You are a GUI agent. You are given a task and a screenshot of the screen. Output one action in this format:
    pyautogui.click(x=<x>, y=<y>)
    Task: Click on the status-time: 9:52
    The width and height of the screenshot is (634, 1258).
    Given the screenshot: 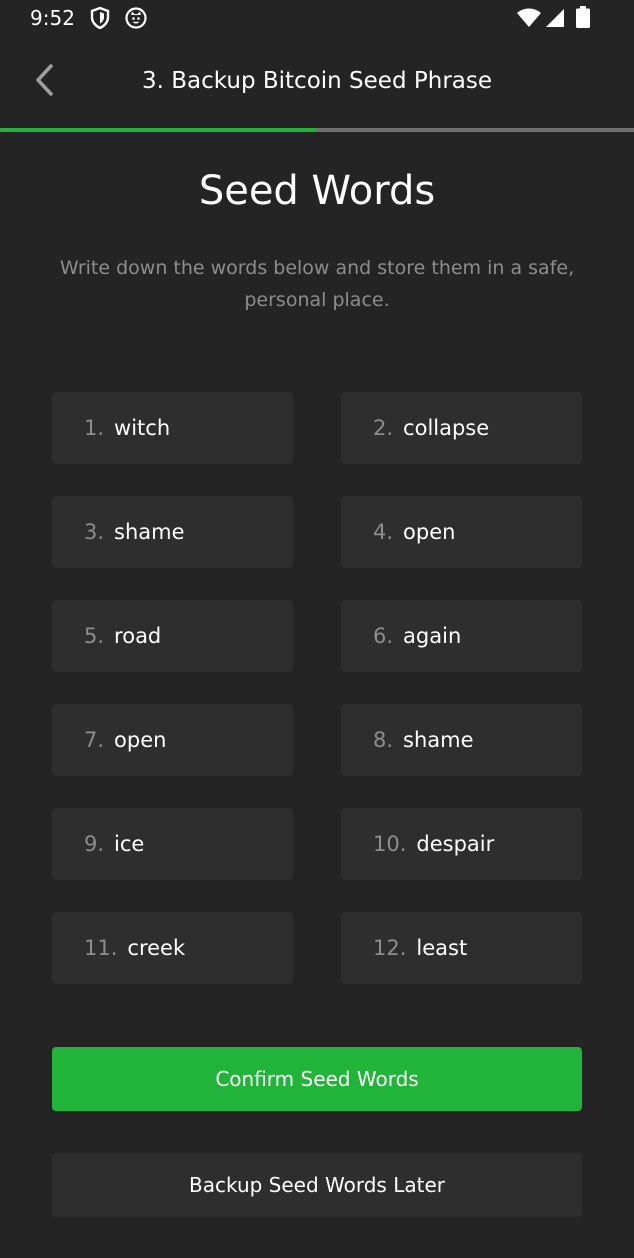 What is the action you would take?
    pyautogui.click(x=52, y=18)
    